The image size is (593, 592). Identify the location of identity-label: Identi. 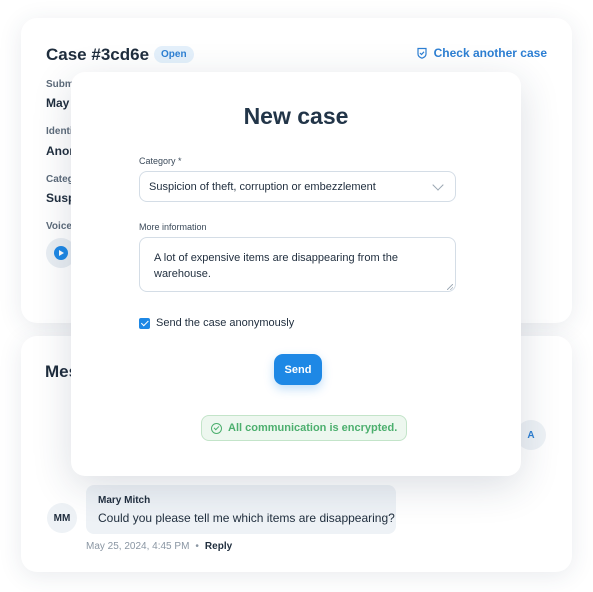
(59, 131).